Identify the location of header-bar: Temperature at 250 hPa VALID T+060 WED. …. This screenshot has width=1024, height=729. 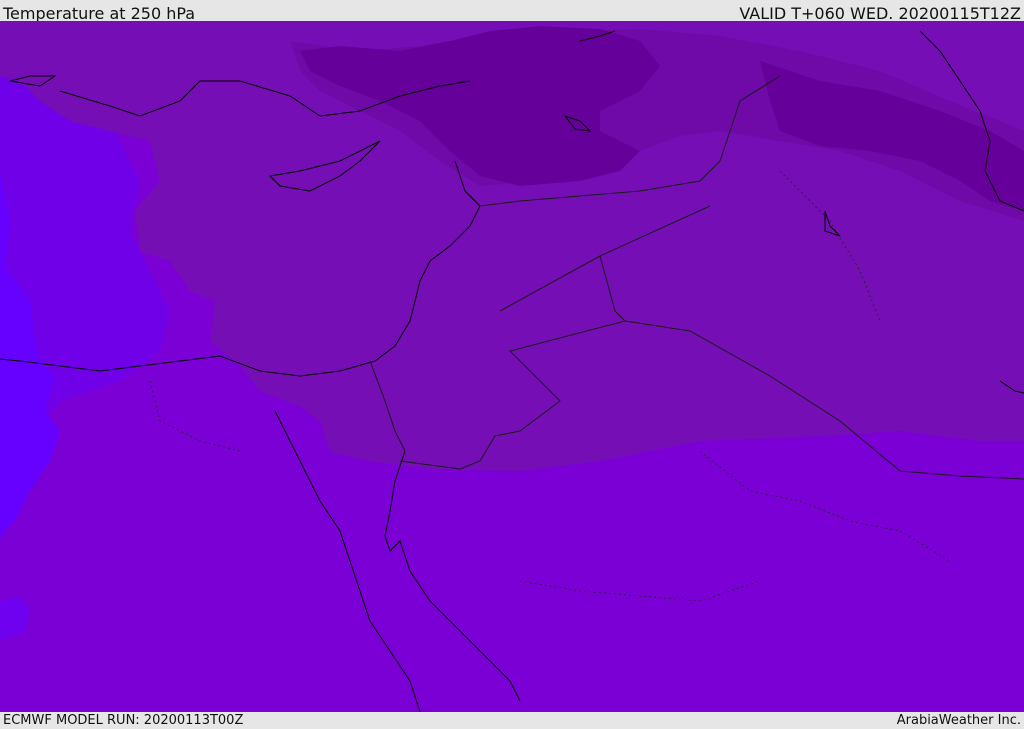
(512, 11).